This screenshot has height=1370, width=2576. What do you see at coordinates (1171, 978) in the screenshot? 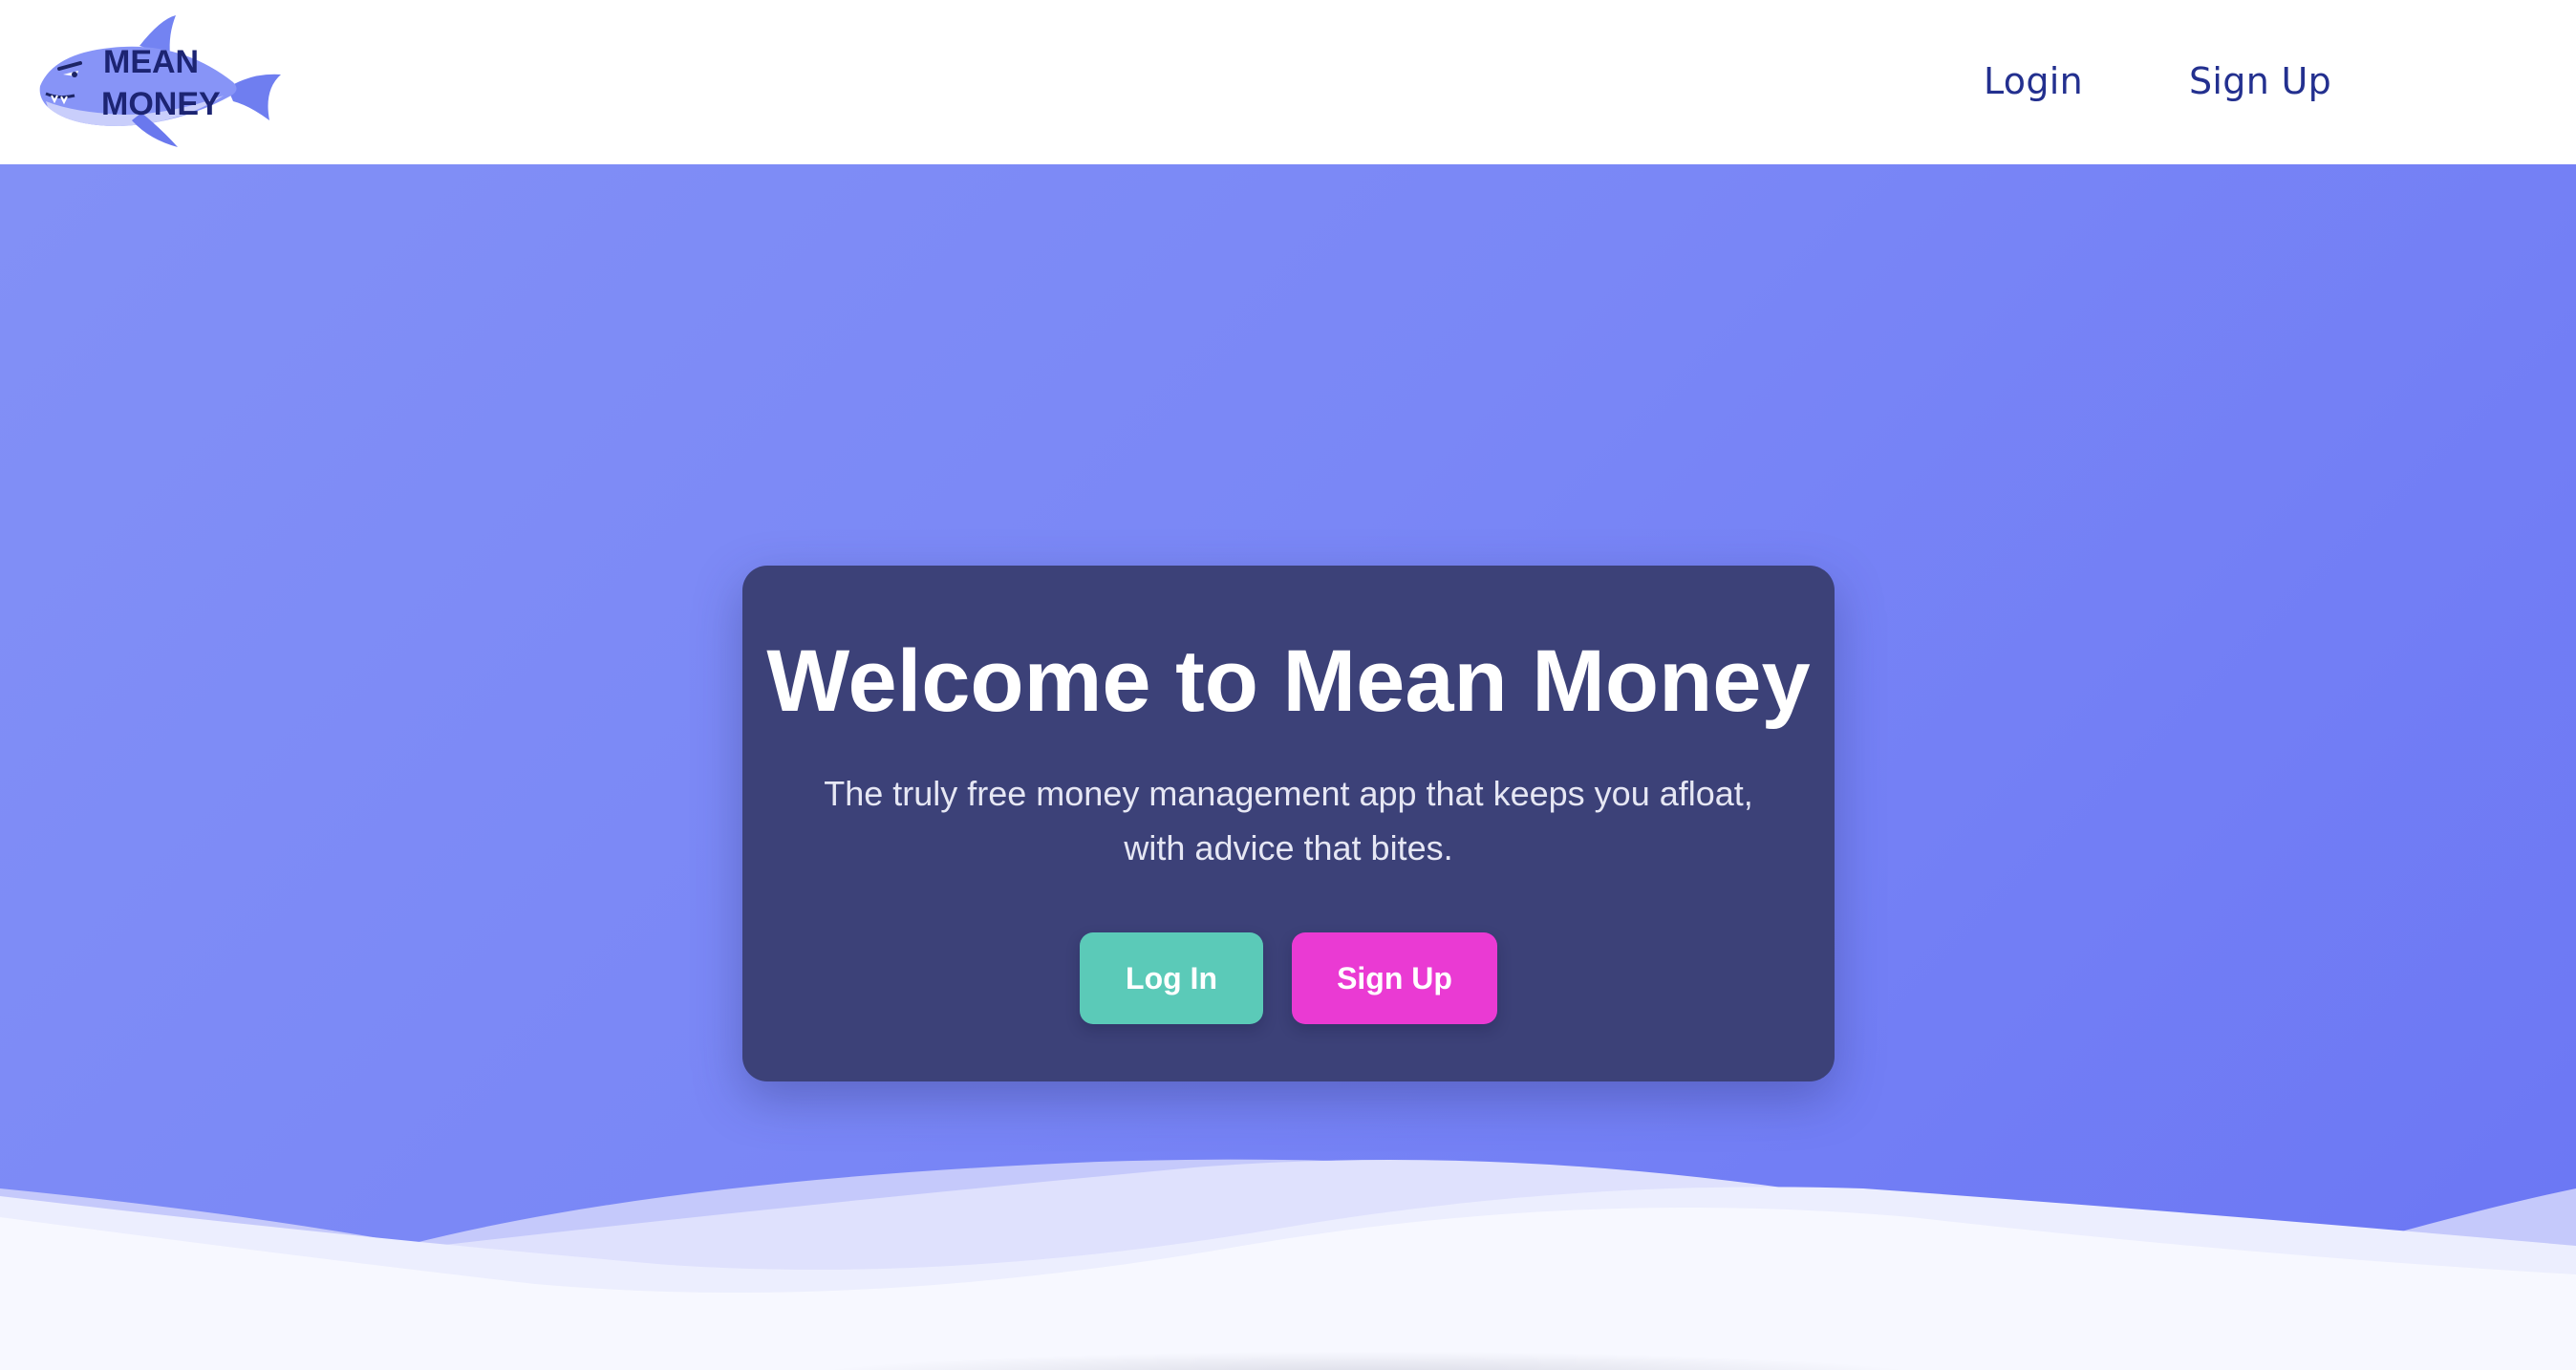
I see `login-button: Log In` at bounding box center [1171, 978].